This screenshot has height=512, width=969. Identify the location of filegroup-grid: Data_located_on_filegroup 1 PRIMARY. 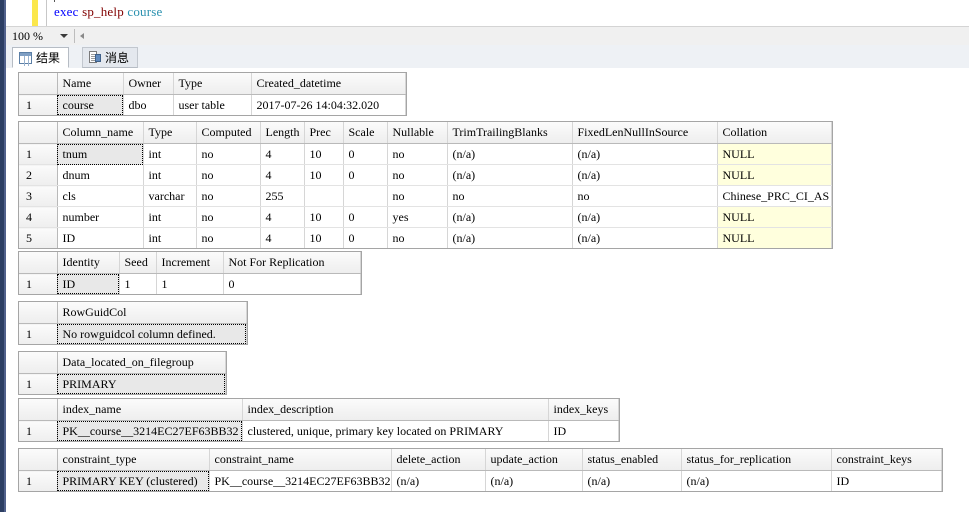
(122, 373).